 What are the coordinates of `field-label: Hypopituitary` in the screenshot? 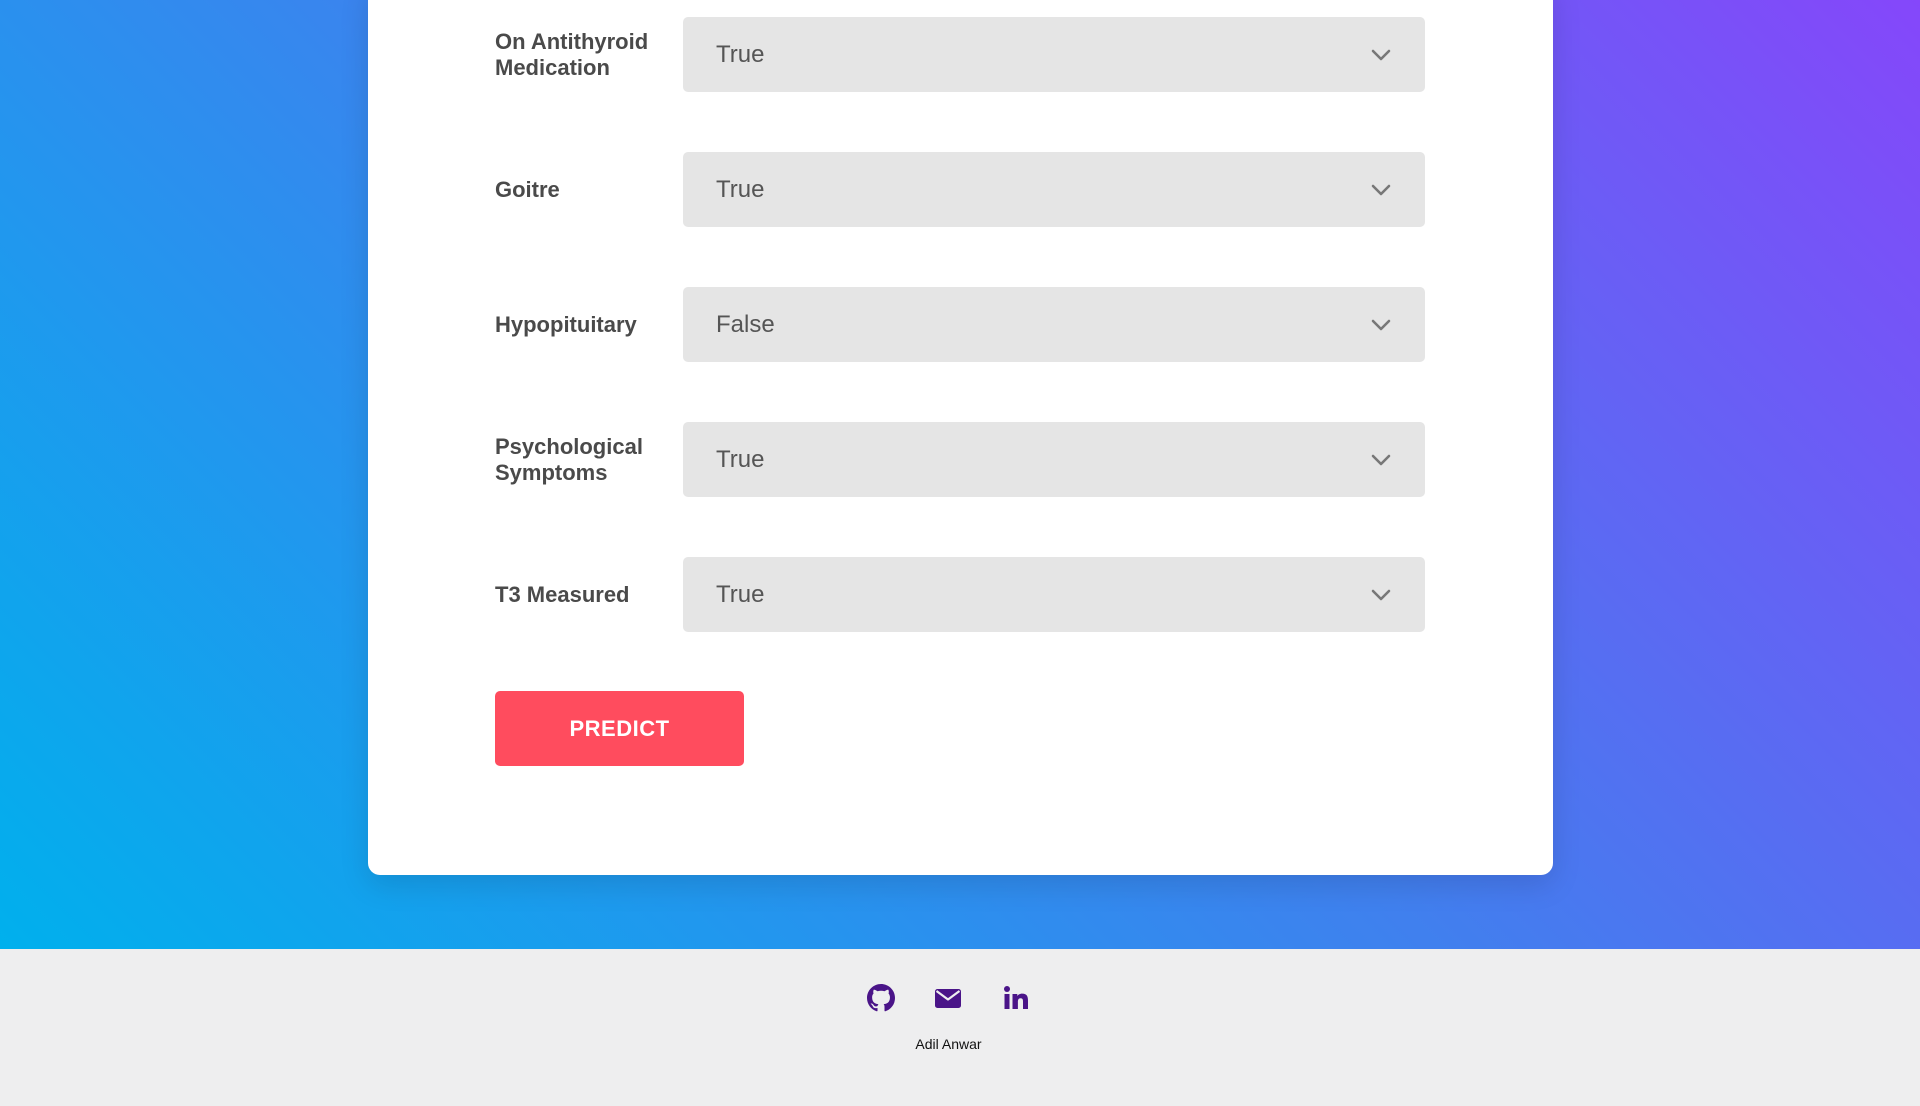 It's located at (566, 324).